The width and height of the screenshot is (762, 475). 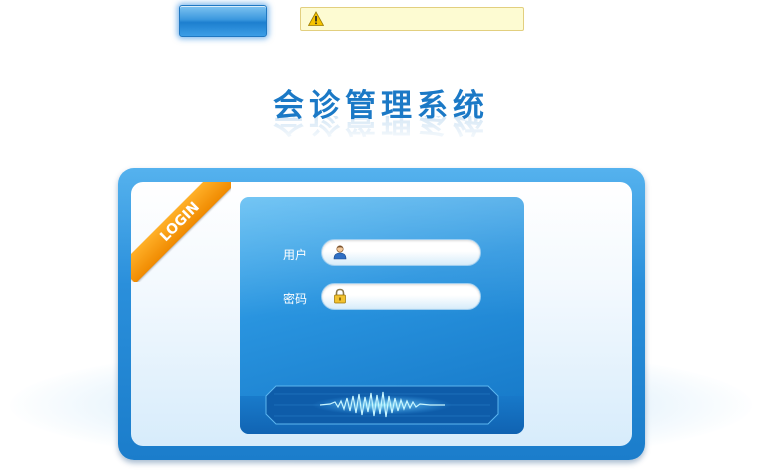 I want to click on page-title-reflection: 会诊管理系统, so click(x=381, y=127).